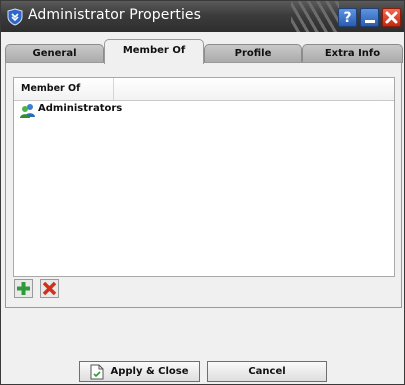 Image resolution: width=405 pixels, height=385 pixels. I want to click on apply-close-button: Apply & Close, so click(139, 371).